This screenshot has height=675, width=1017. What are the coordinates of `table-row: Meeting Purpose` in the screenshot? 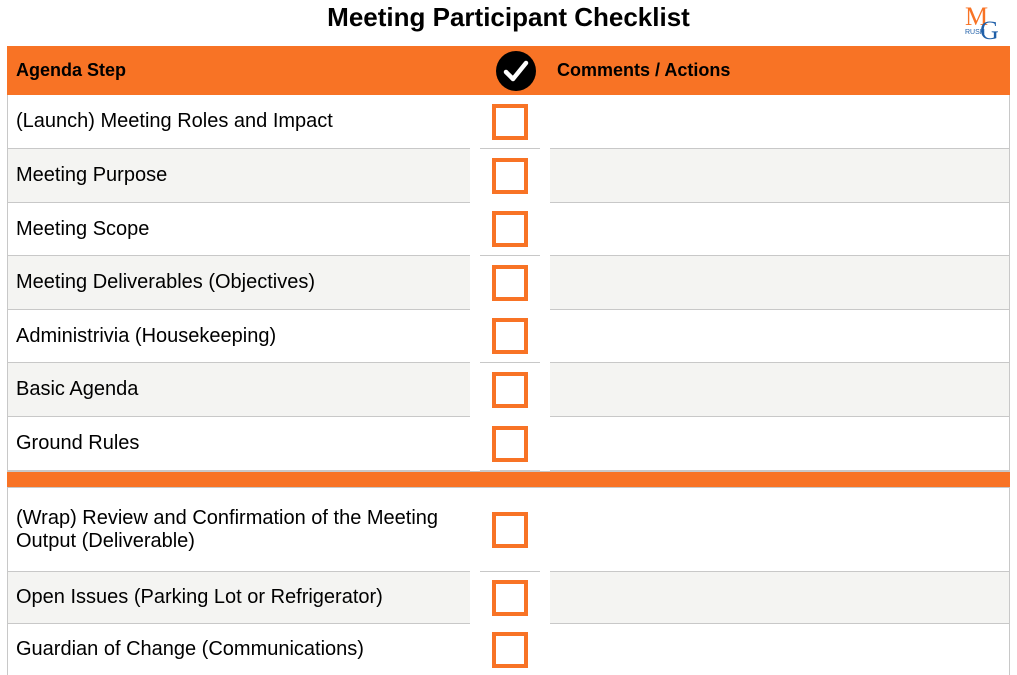 It's located at (508, 176).